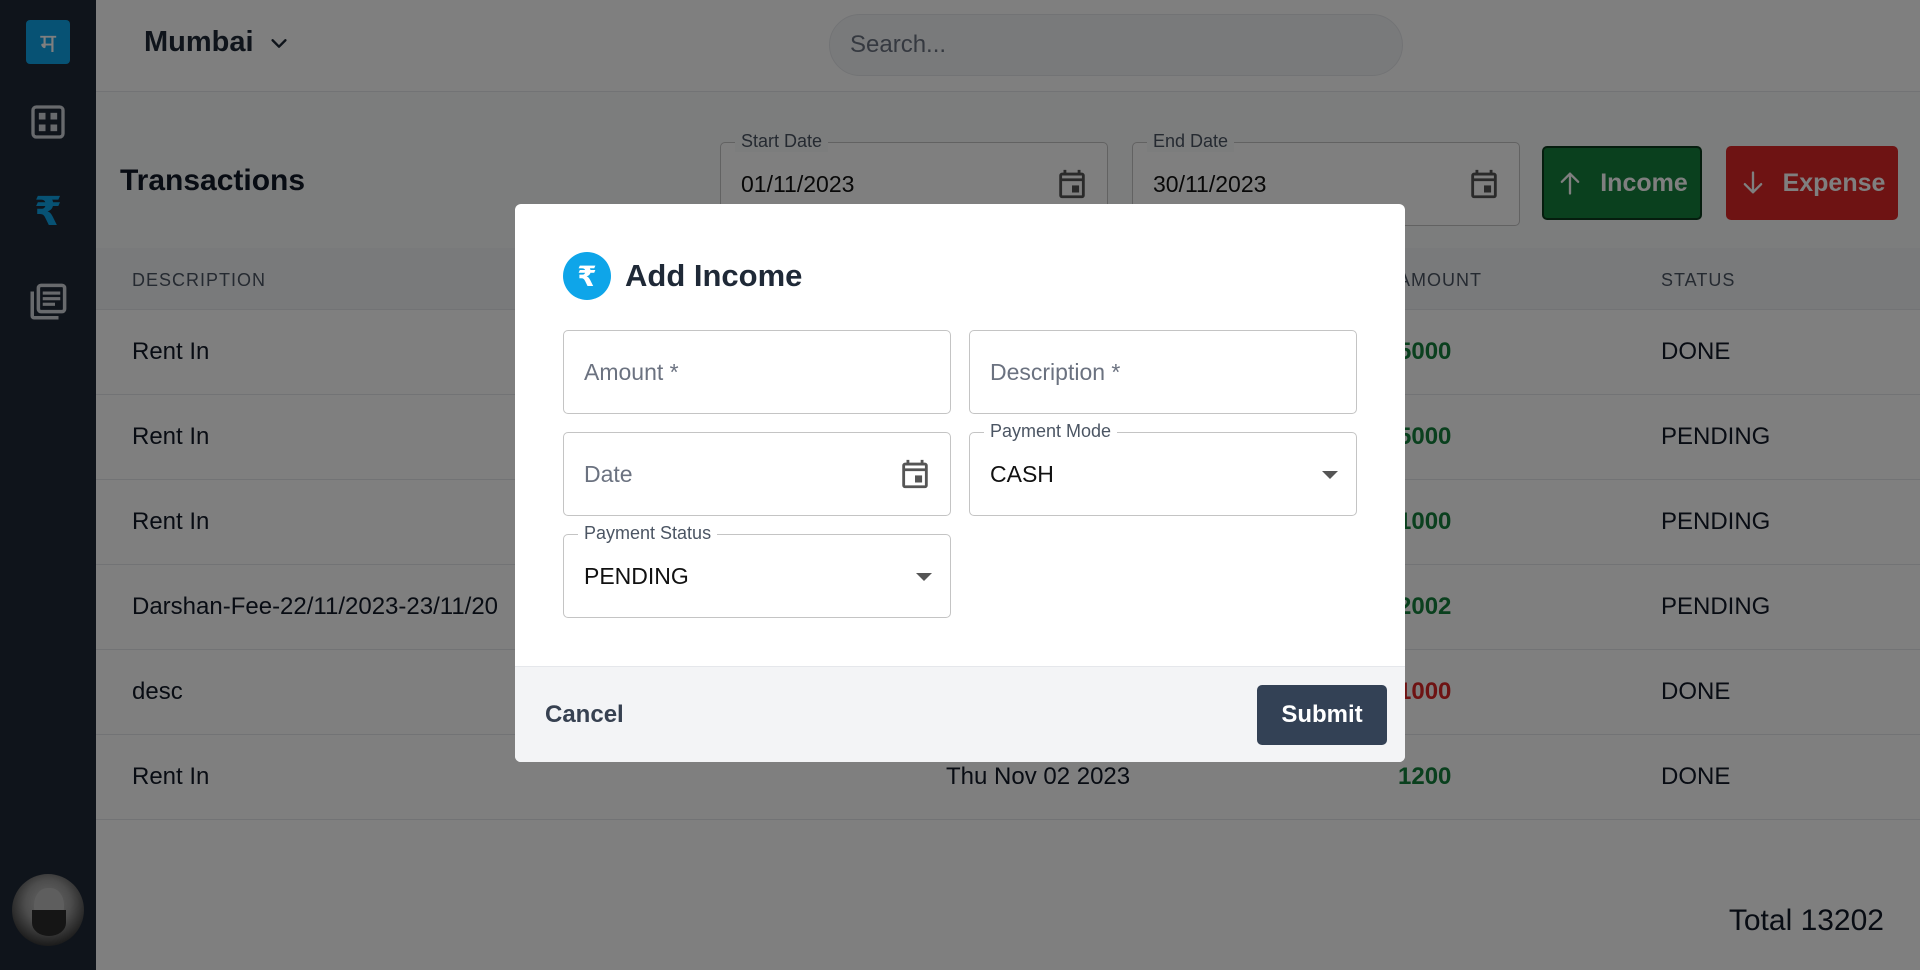 This screenshot has height=970, width=1920. Describe the element at coordinates (1051, 431) in the screenshot. I see `payment-mode-label: Payment Mode` at that location.